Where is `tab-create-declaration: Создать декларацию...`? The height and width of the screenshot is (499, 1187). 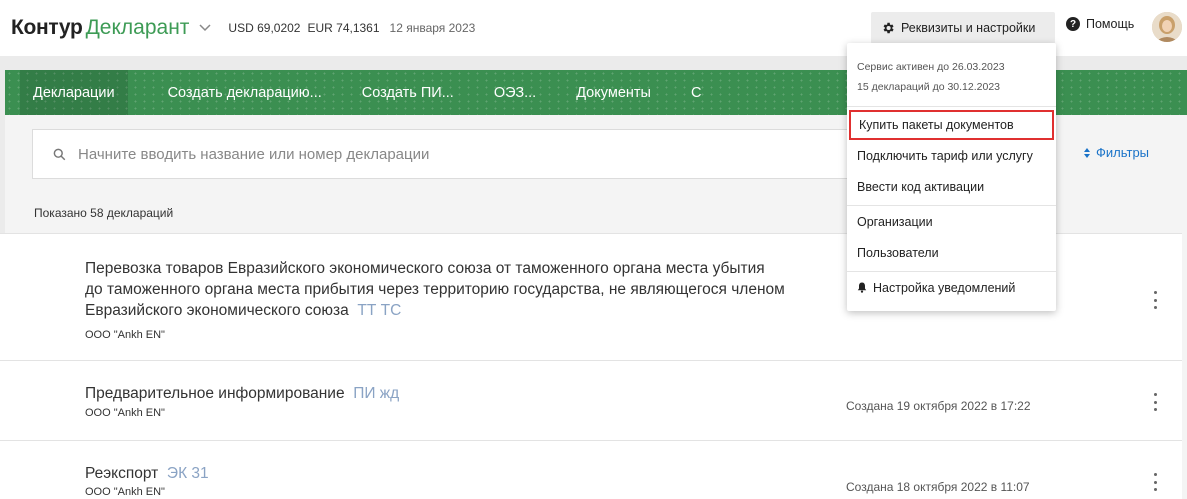 tab-create-declaration: Создать декларацию... is located at coordinates (245, 92).